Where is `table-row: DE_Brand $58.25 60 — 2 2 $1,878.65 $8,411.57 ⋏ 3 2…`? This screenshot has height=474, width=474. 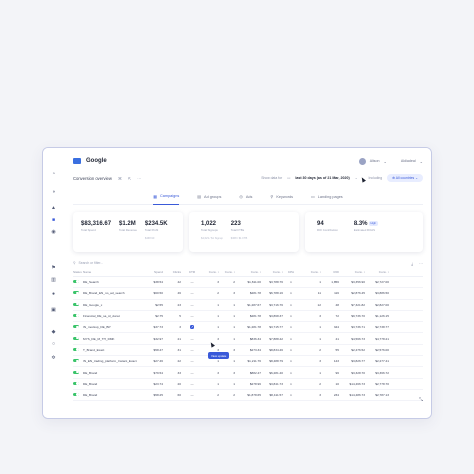
table-row: DE_Brand $58.25 60 — 2 2 $1,878.65 $8,411.57 ⋏ 3 2… is located at coordinates (248, 396).